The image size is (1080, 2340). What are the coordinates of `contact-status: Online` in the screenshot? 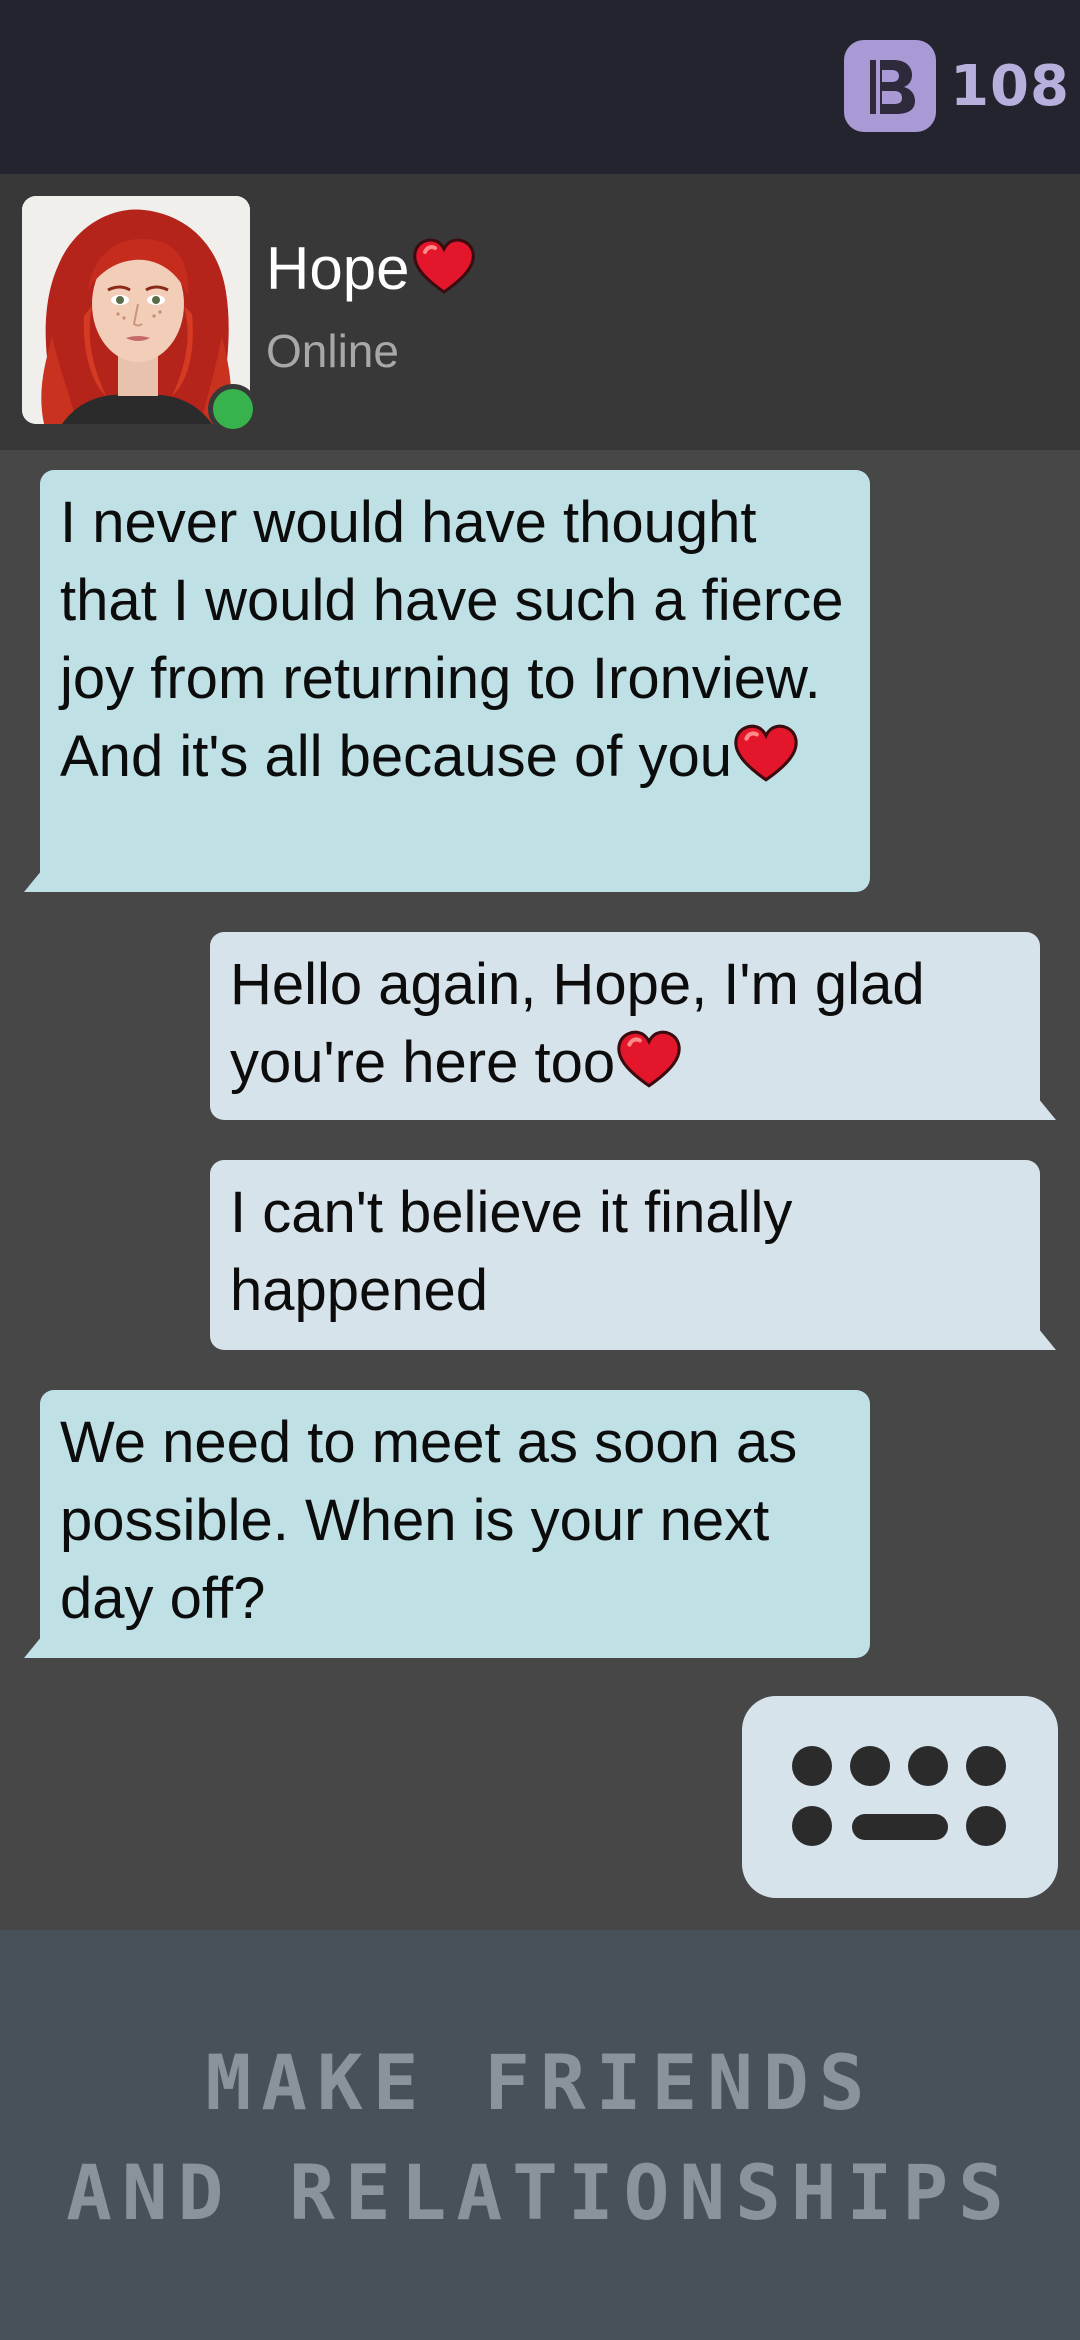 It's located at (332, 351).